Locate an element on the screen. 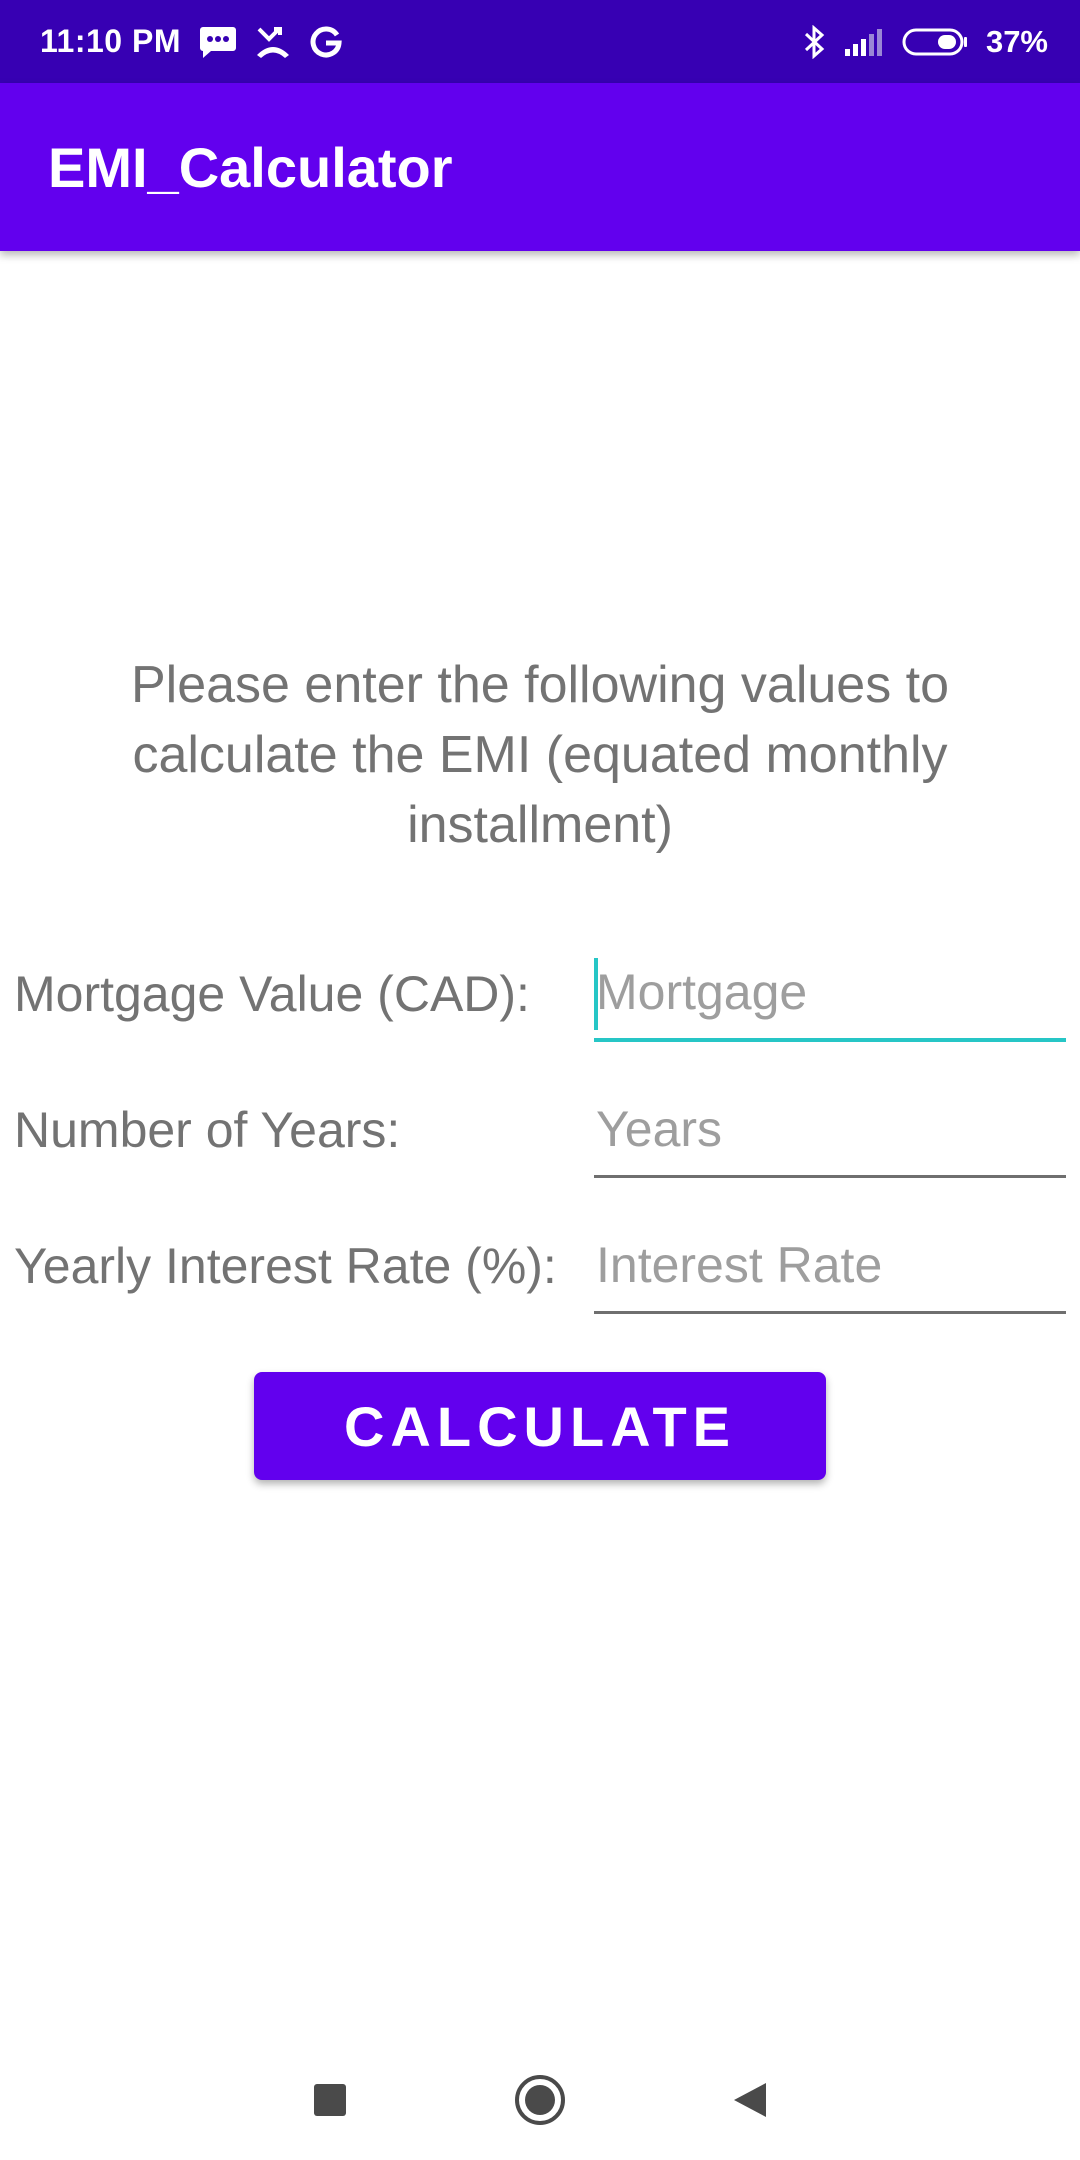 The height and width of the screenshot is (2160, 1080). mortgage-label: Mortgage Value (CAD): is located at coordinates (272, 994).